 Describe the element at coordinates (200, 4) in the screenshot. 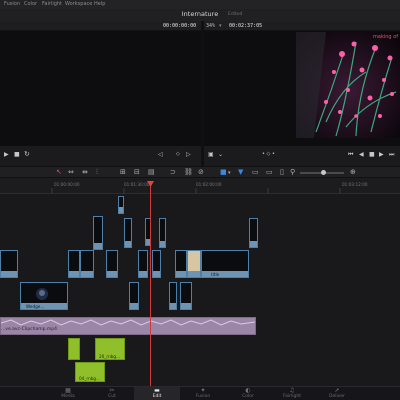

I see `menu-bar: Fusion Color Fairlight Workspace Help` at that location.